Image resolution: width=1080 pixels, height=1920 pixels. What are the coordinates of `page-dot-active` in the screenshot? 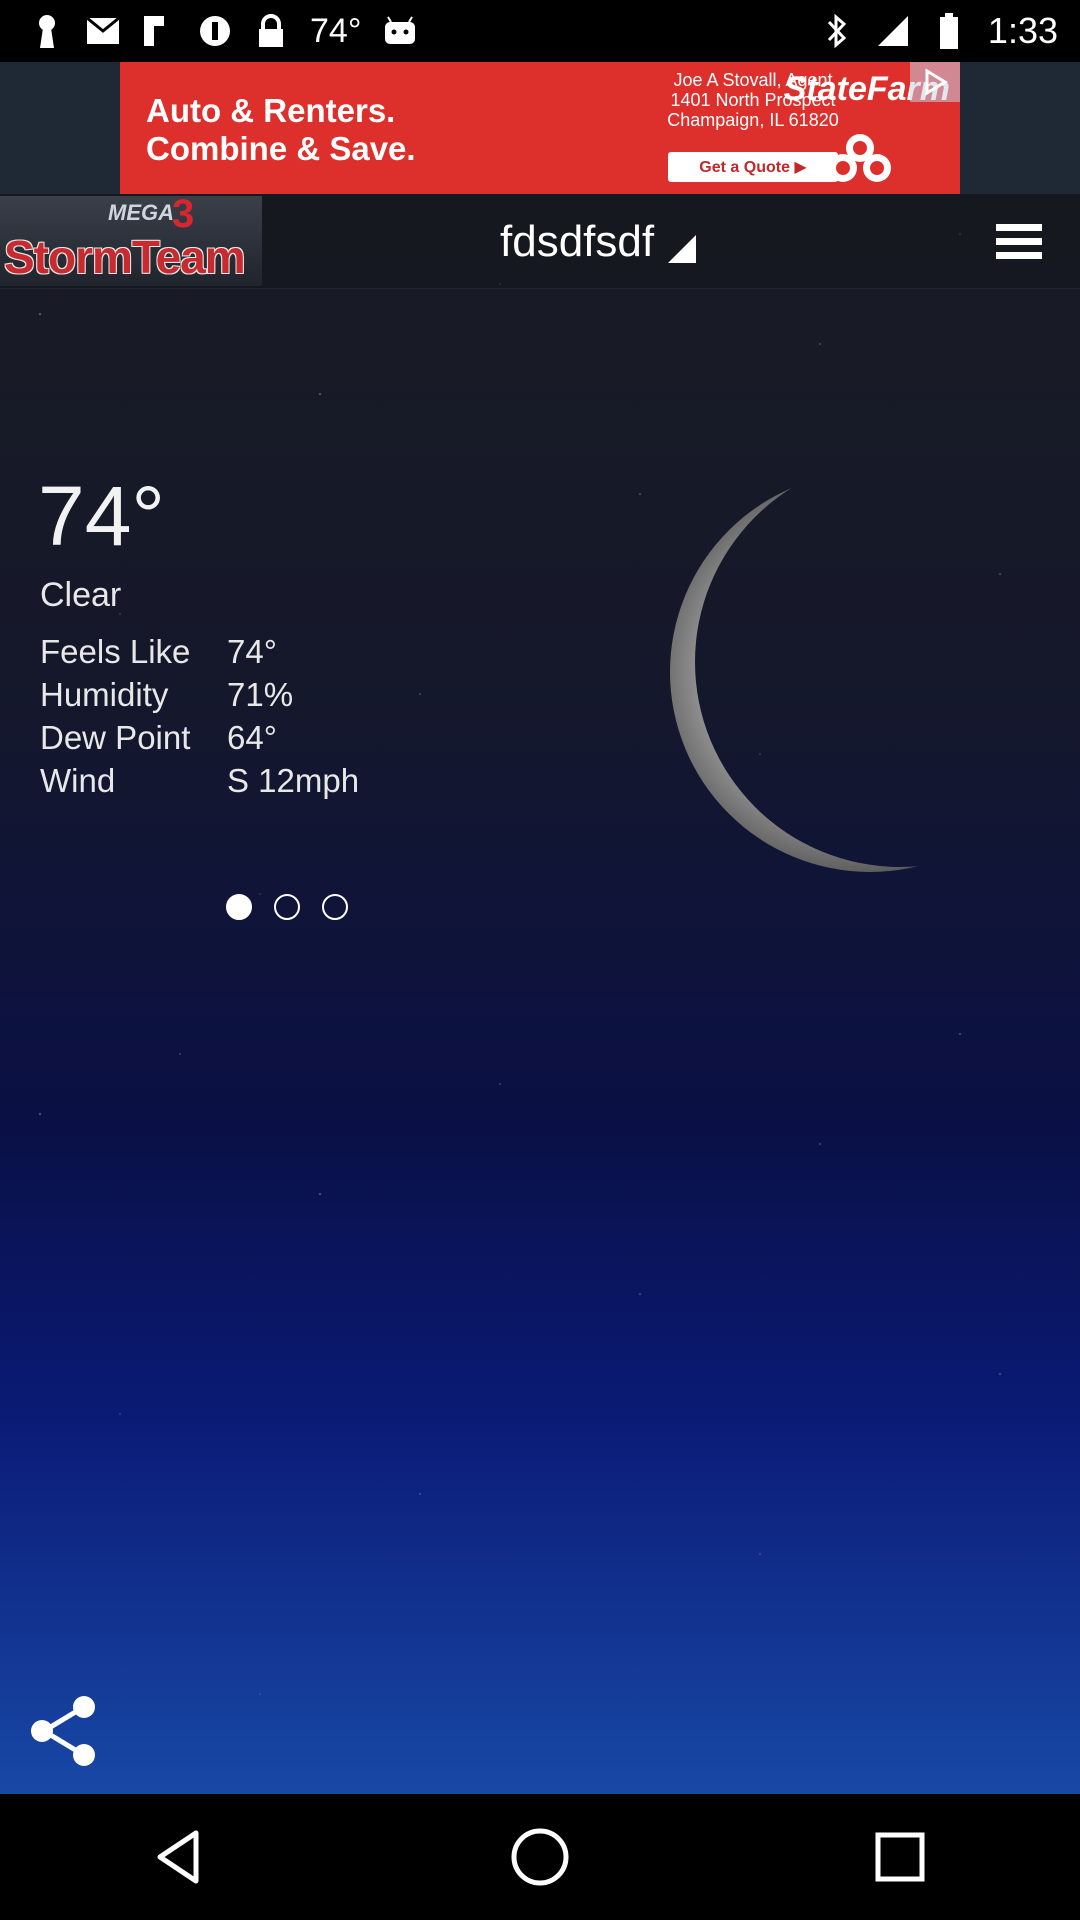 It's located at (239, 907).